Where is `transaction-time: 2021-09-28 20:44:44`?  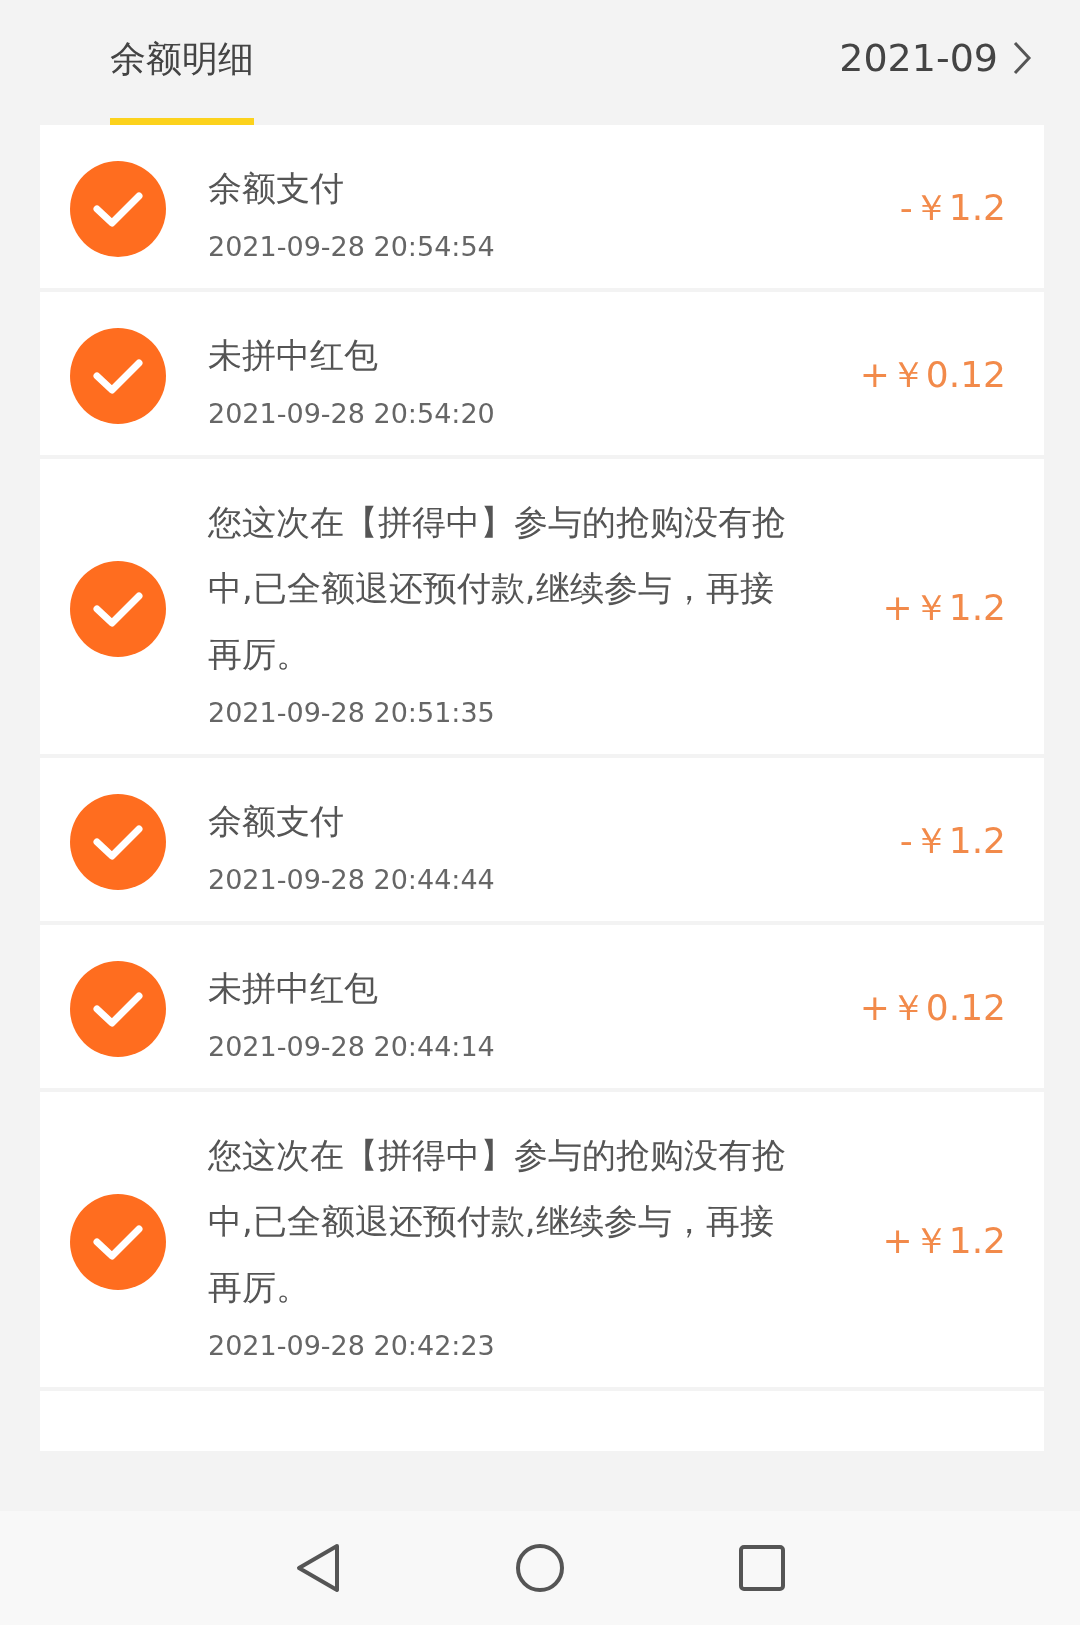 transaction-time: 2021-09-28 20:44:44 is located at coordinates (352, 879).